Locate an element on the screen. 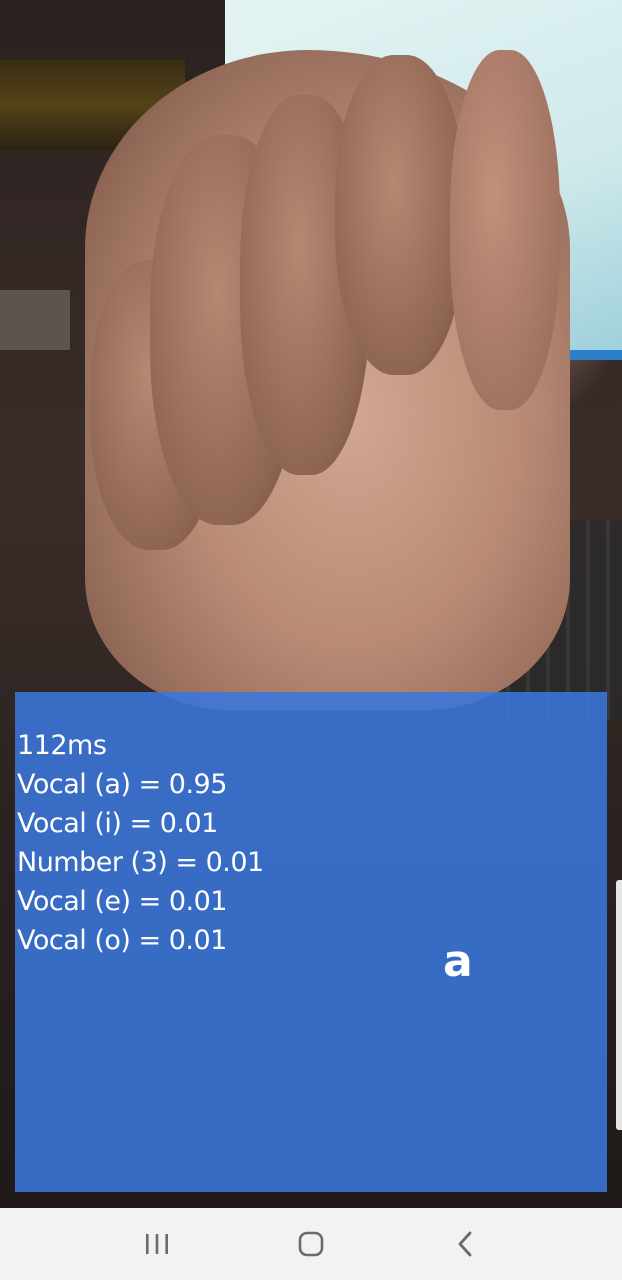  home-icon is located at coordinates (311, 1244).